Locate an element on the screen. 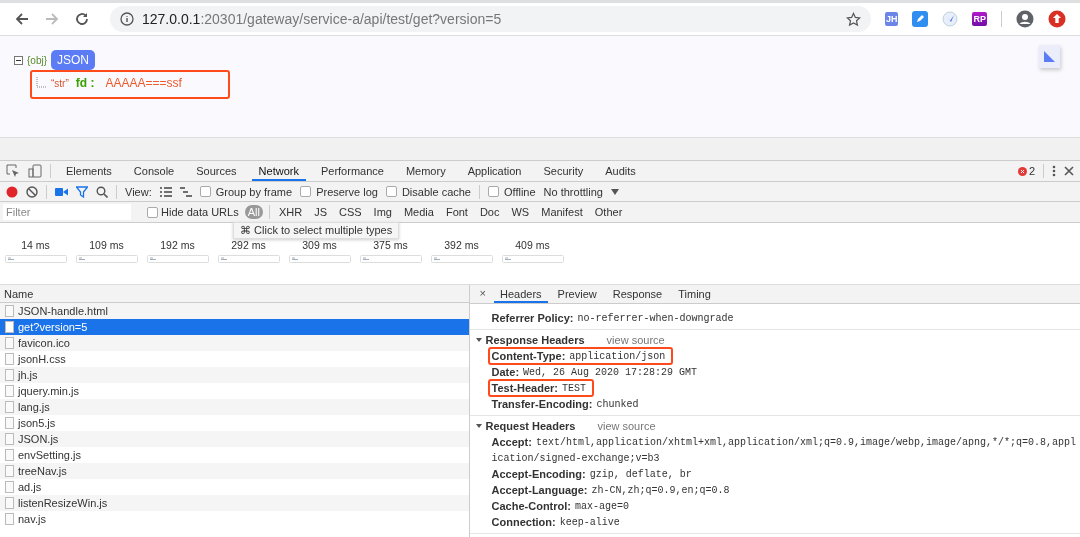  request-row: ad.js is located at coordinates (234, 487).